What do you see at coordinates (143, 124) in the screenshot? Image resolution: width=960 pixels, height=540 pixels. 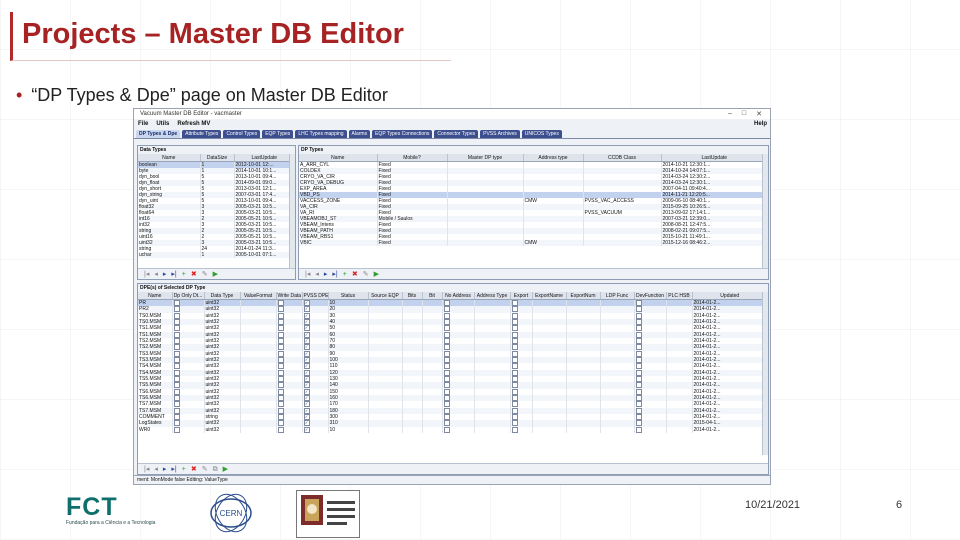 I see `menu-item-file: File` at bounding box center [143, 124].